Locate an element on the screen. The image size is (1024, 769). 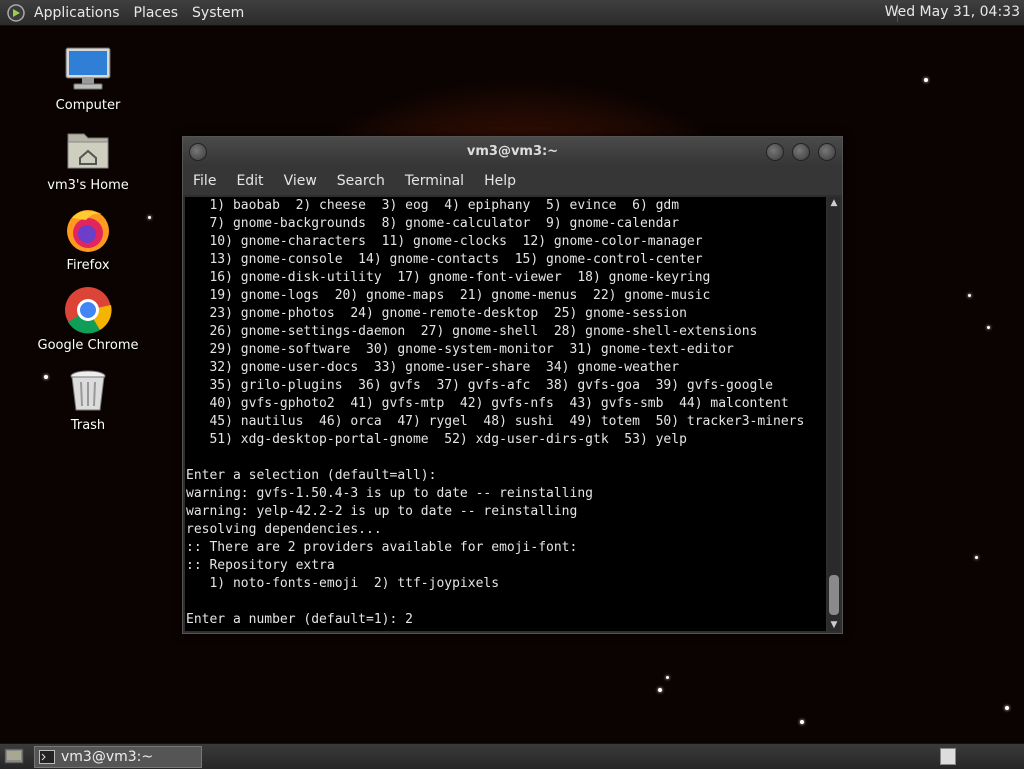
home-folder-icon is located at coordinates (88, 151).